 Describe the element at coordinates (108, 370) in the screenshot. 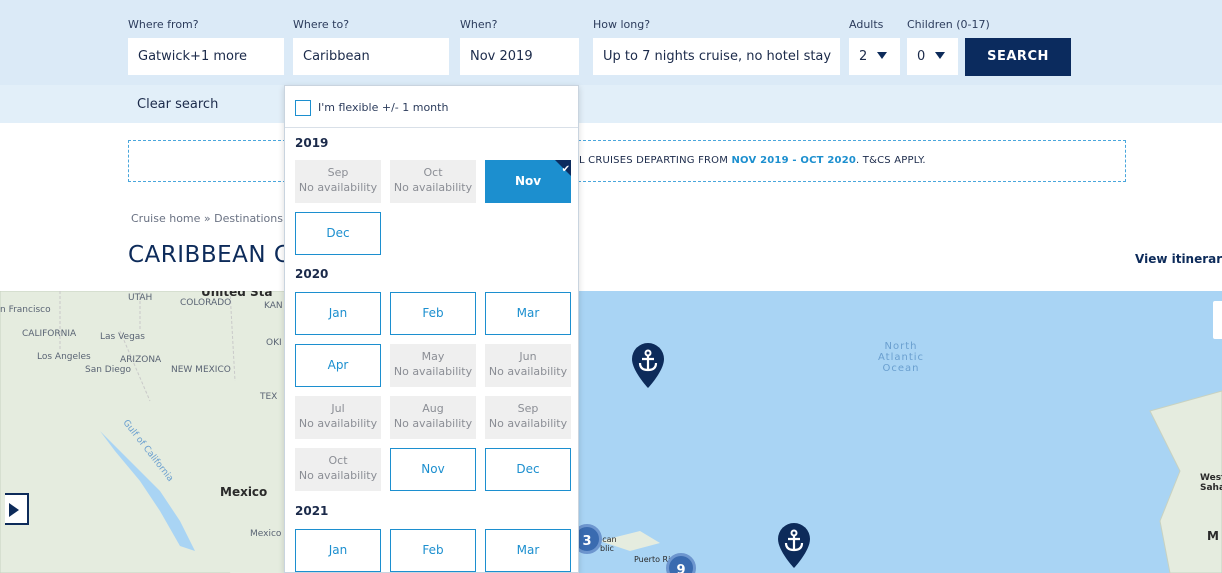

I see `map-label-san-diego: San Diego` at that location.